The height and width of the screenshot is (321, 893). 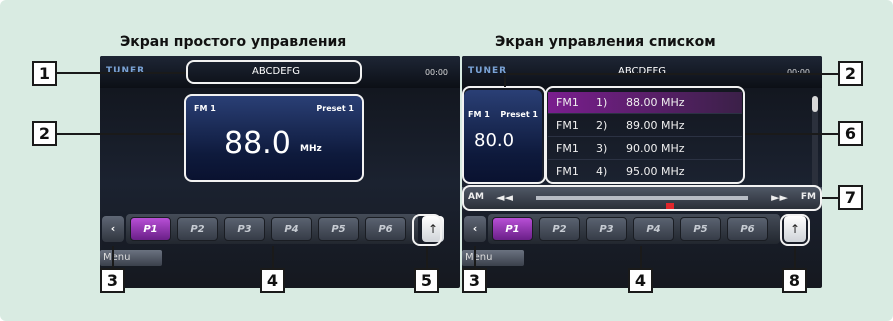 I want to click on callout-3-right: 3, so click(x=474, y=280).